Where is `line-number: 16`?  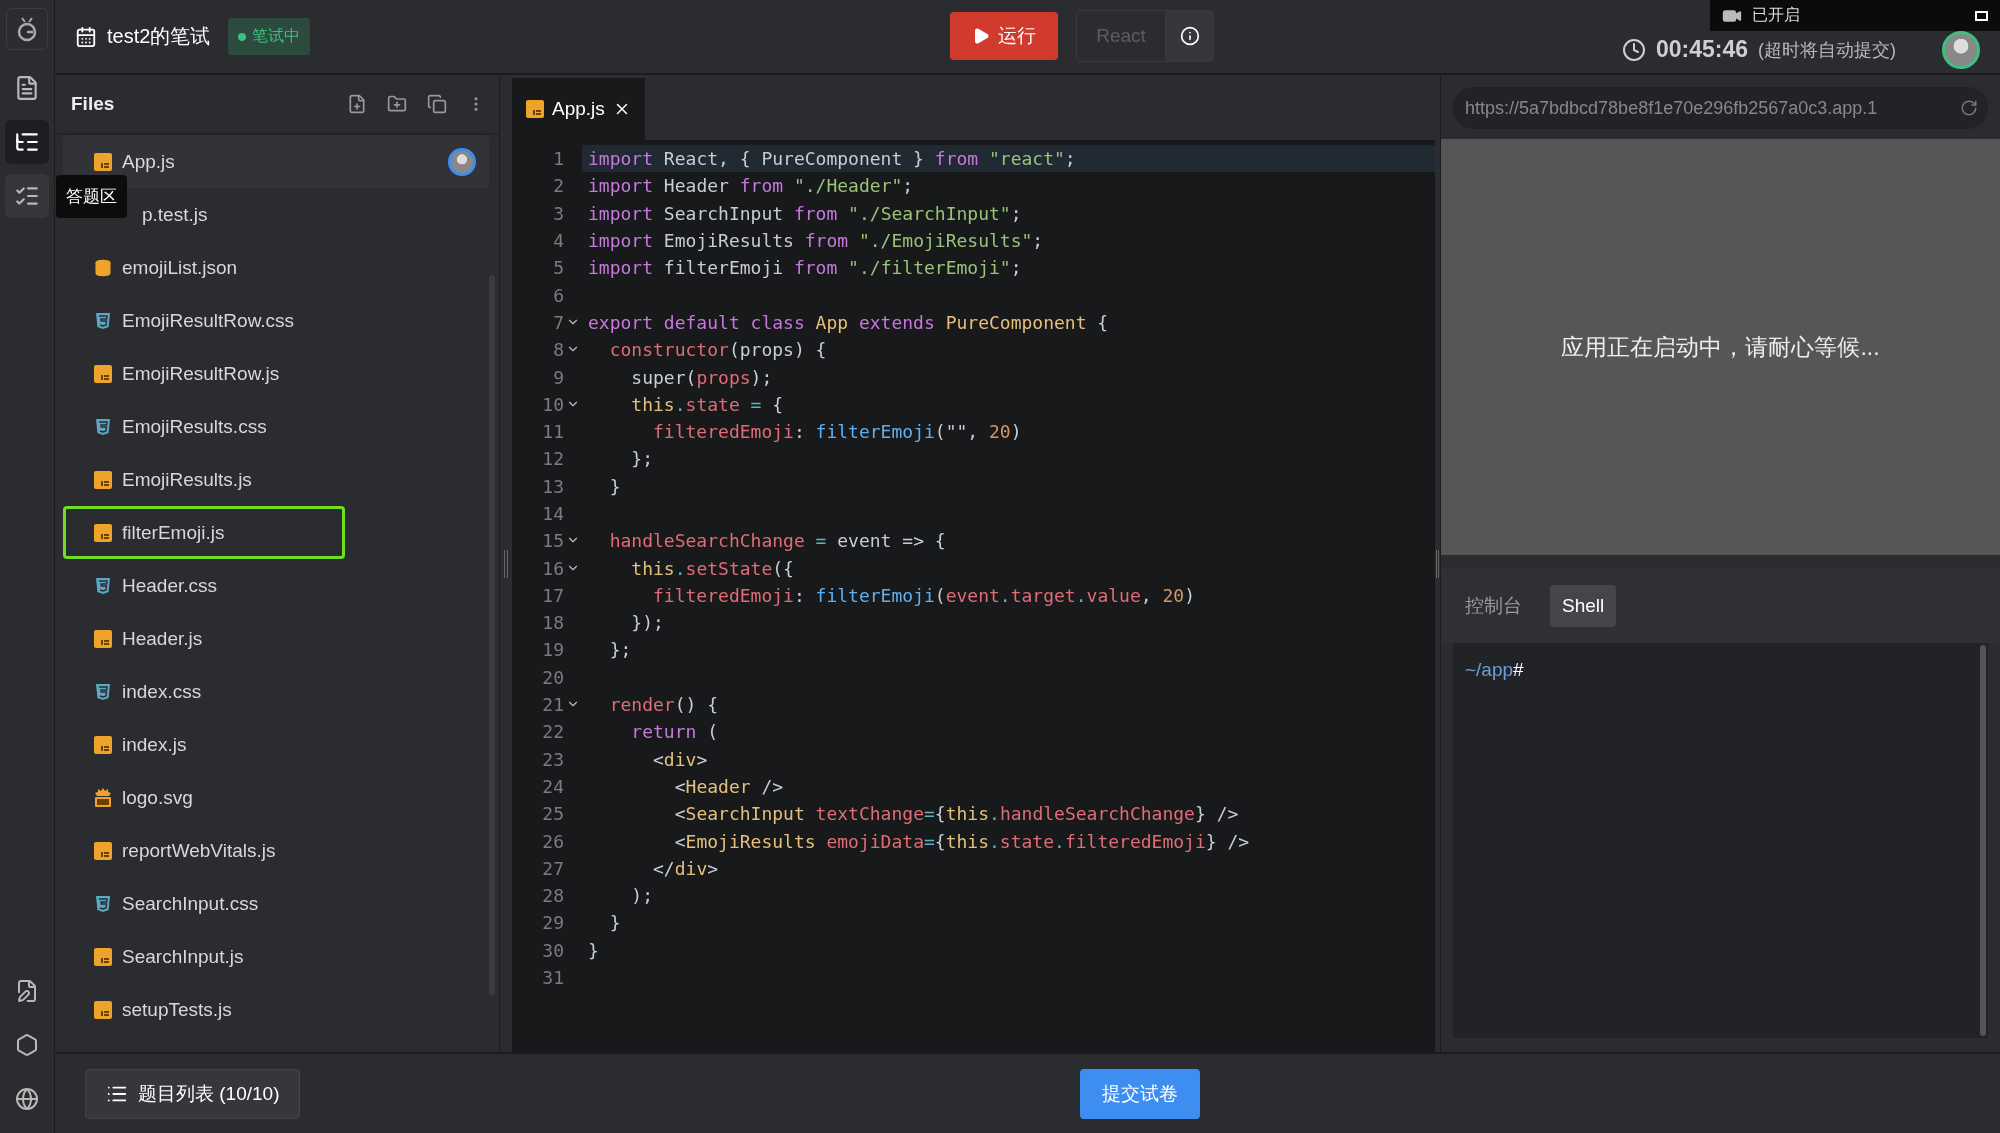 line-number: 16 is located at coordinates (553, 568).